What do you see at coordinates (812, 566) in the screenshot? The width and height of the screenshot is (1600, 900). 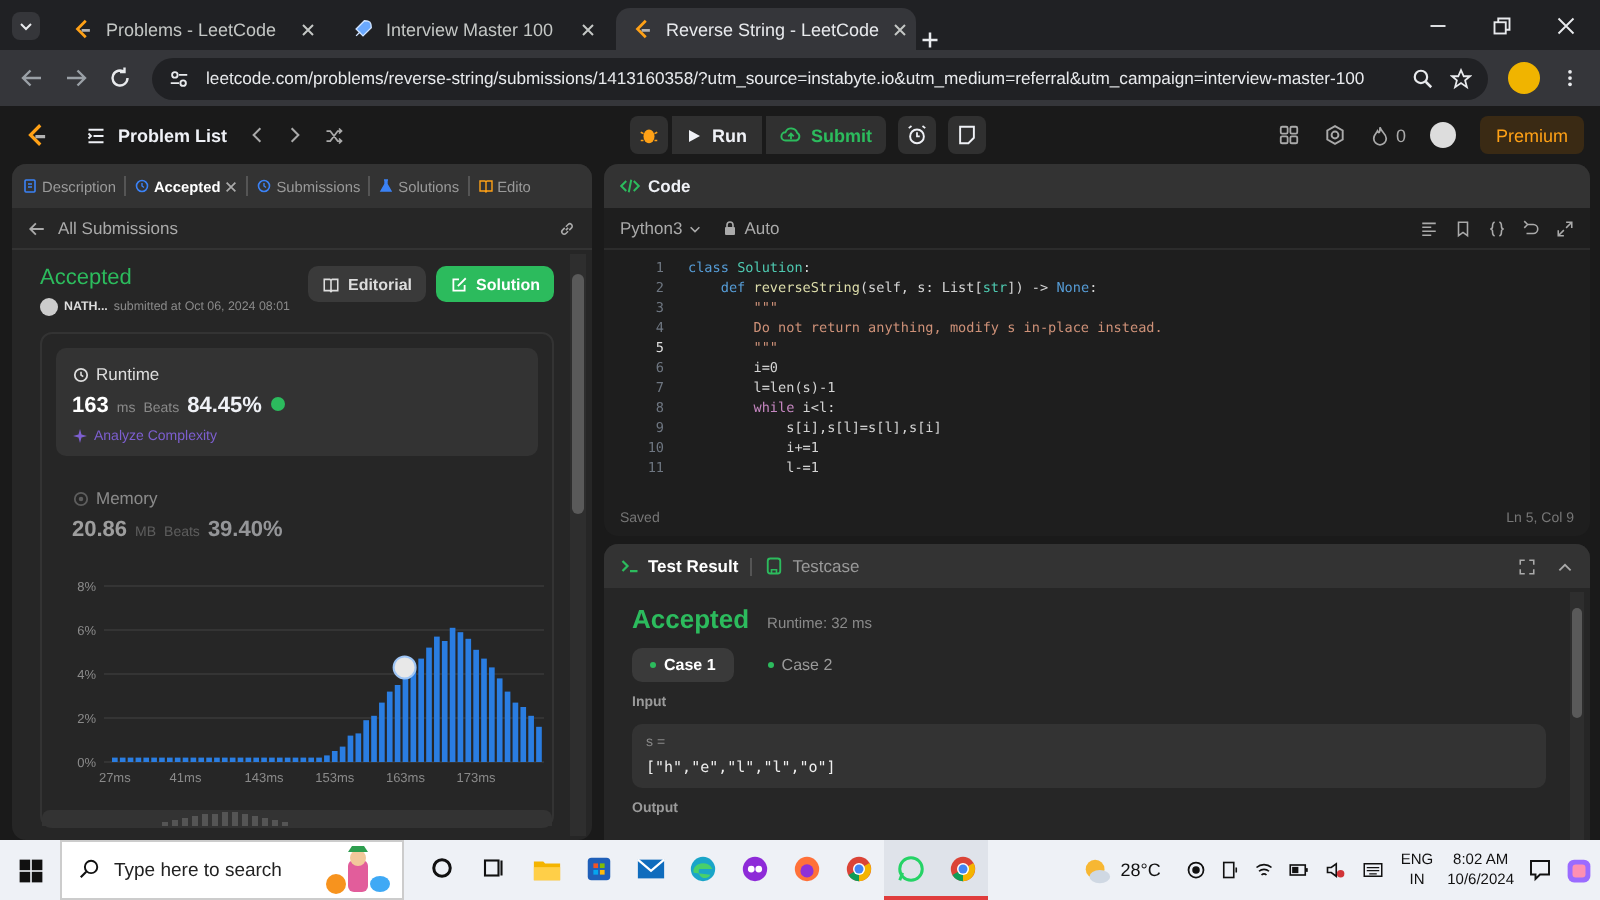 I see `panel-tab: Testcase` at bounding box center [812, 566].